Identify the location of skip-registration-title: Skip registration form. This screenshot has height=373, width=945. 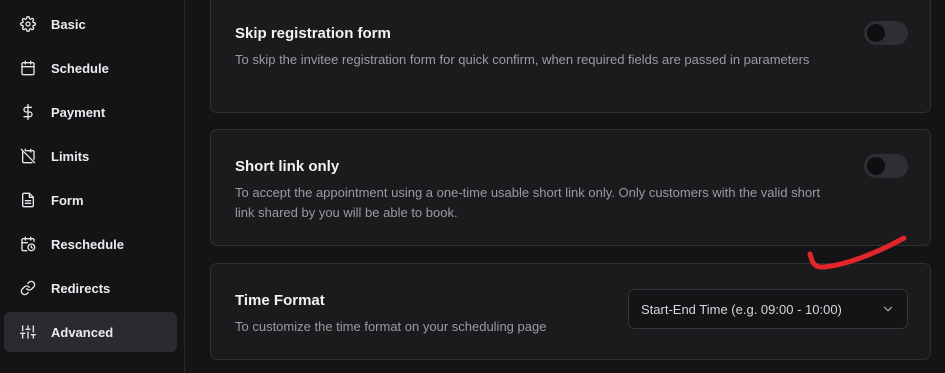
(313, 33).